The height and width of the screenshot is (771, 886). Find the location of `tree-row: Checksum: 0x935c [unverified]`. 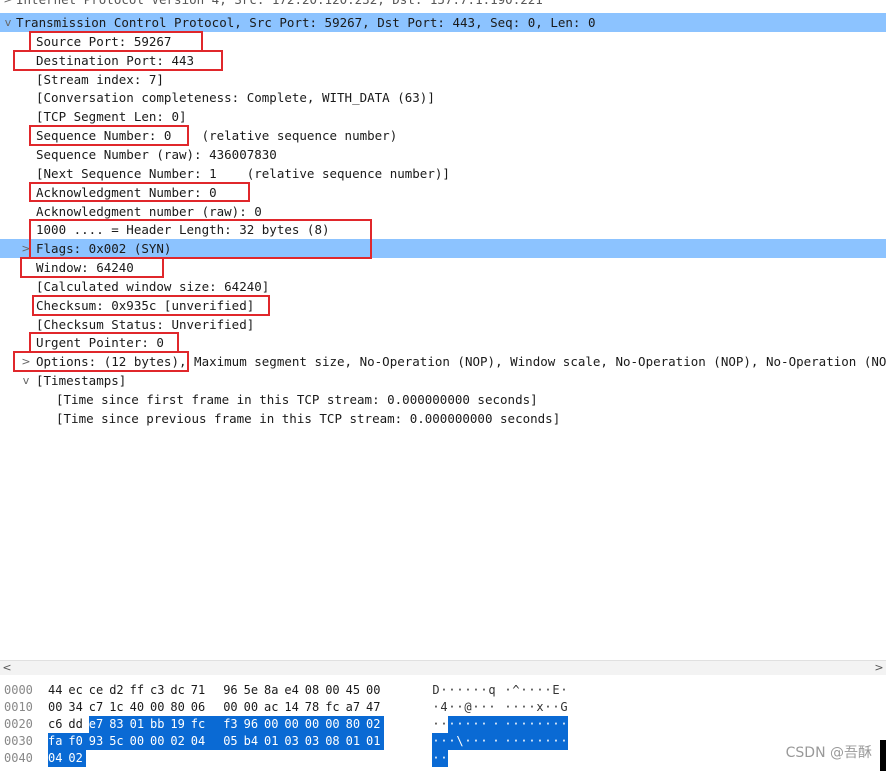

tree-row: Checksum: 0x935c [unverified] is located at coordinates (443, 305).